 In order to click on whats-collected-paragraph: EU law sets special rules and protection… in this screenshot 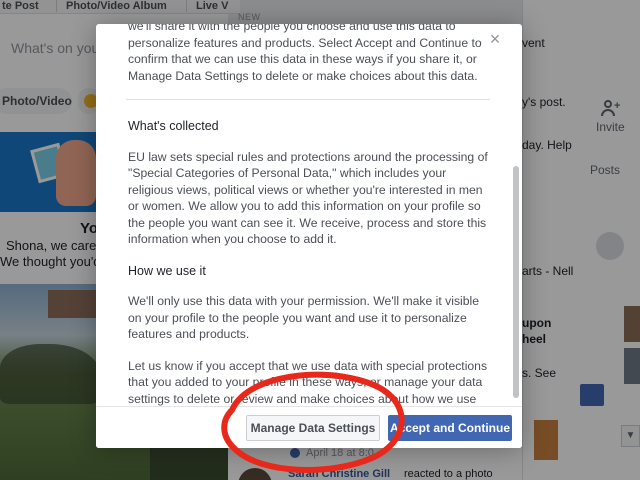, I will do `click(308, 198)`.